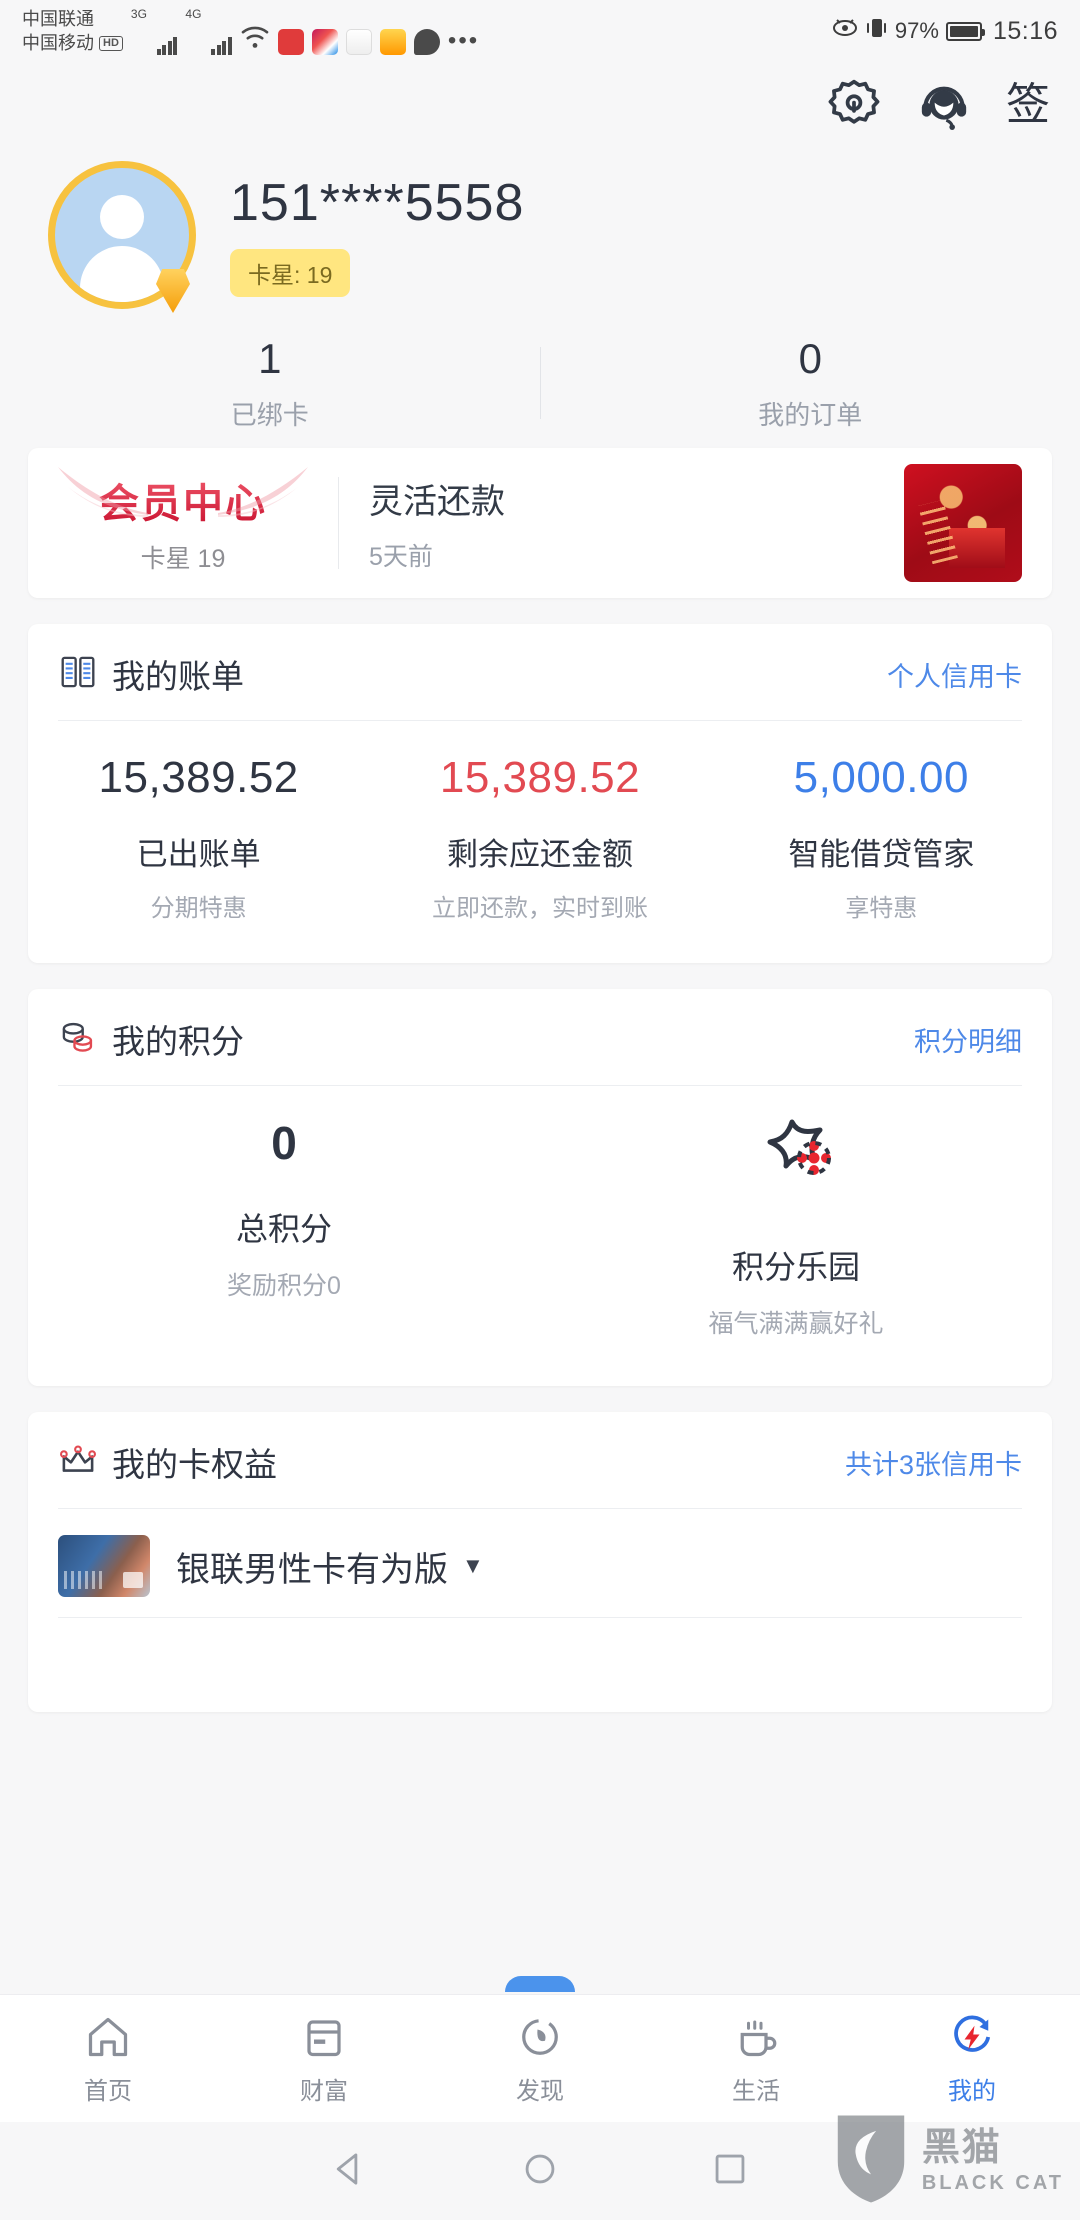  I want to click on carrier-2-label: 中国移动, so click(58, 43).